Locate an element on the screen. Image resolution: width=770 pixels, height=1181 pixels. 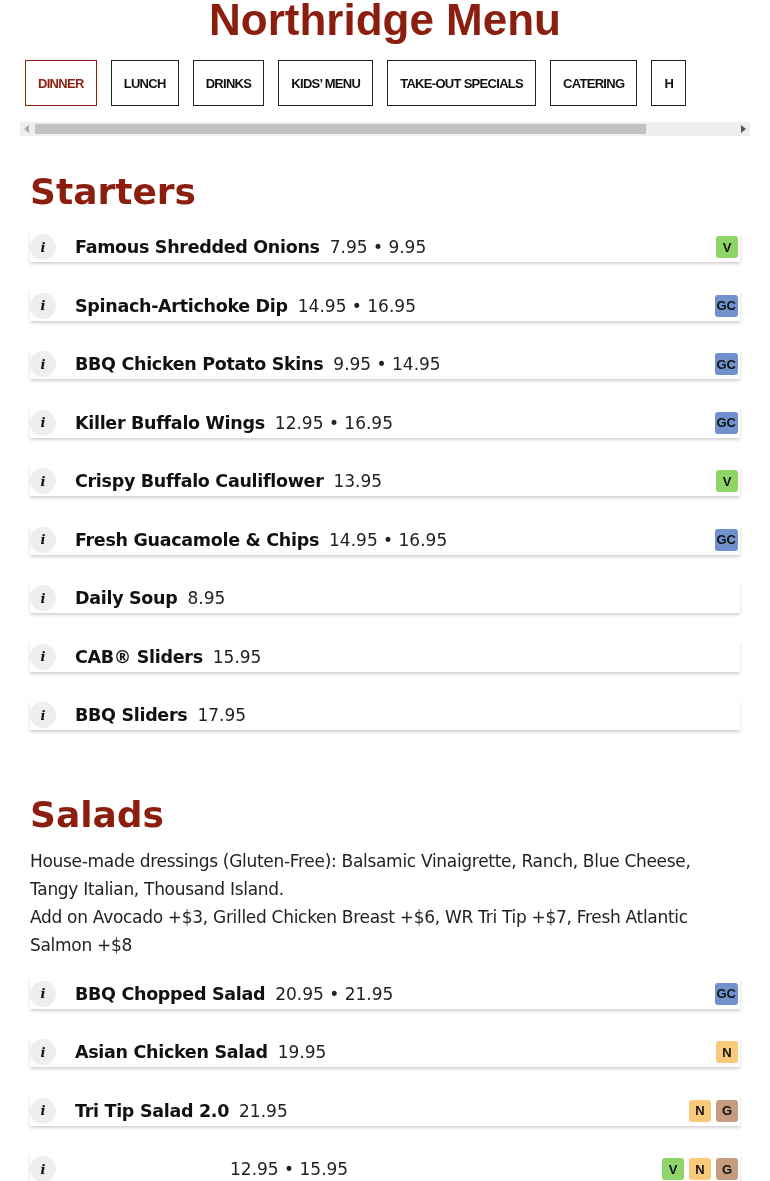
section-heading: Salads is located at coordinates (98, 814).